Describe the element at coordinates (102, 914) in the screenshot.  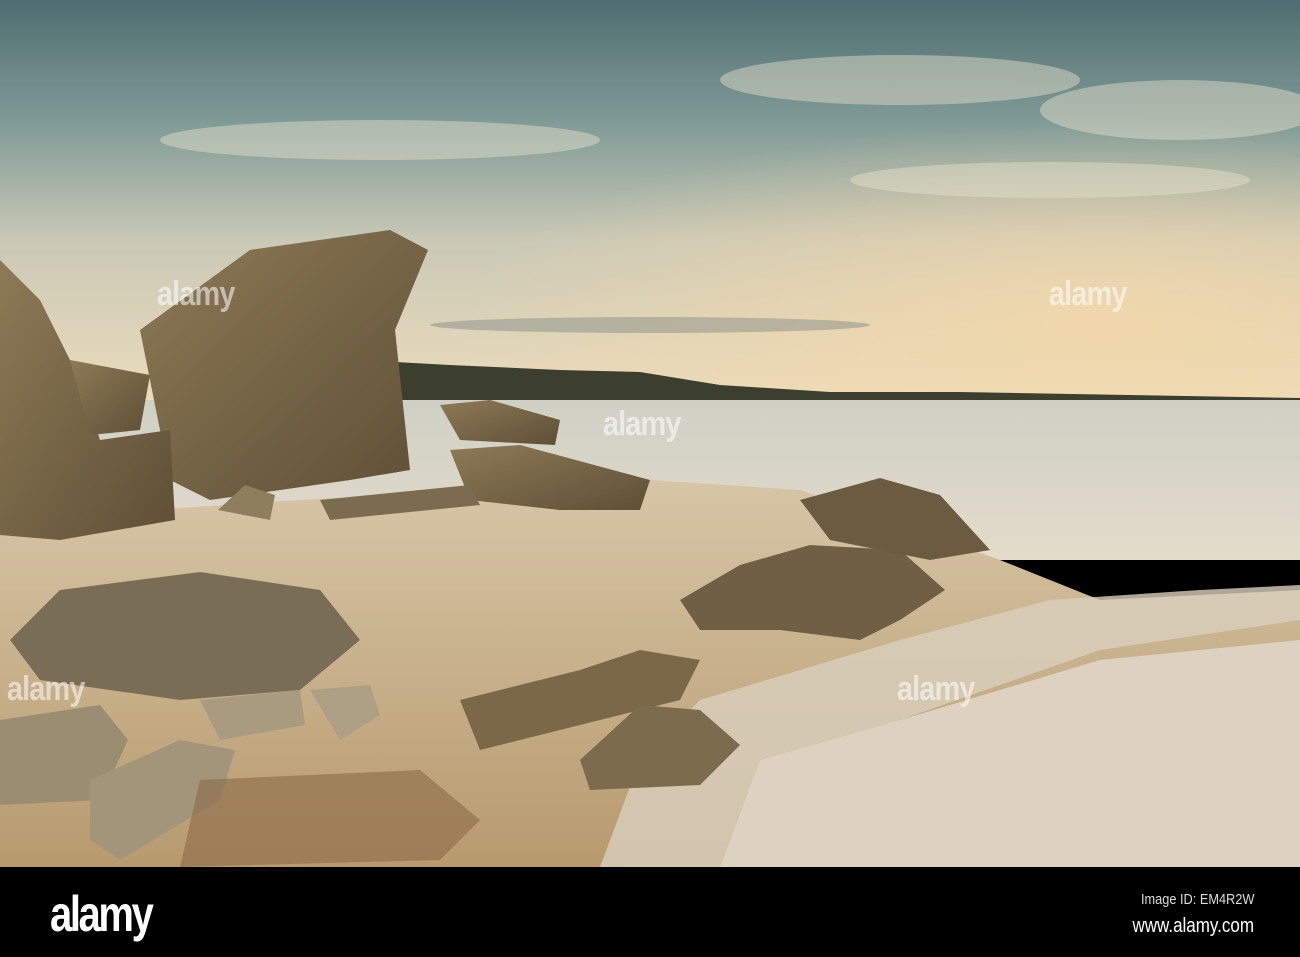
I see `alamy-logo: alamy` at that location.